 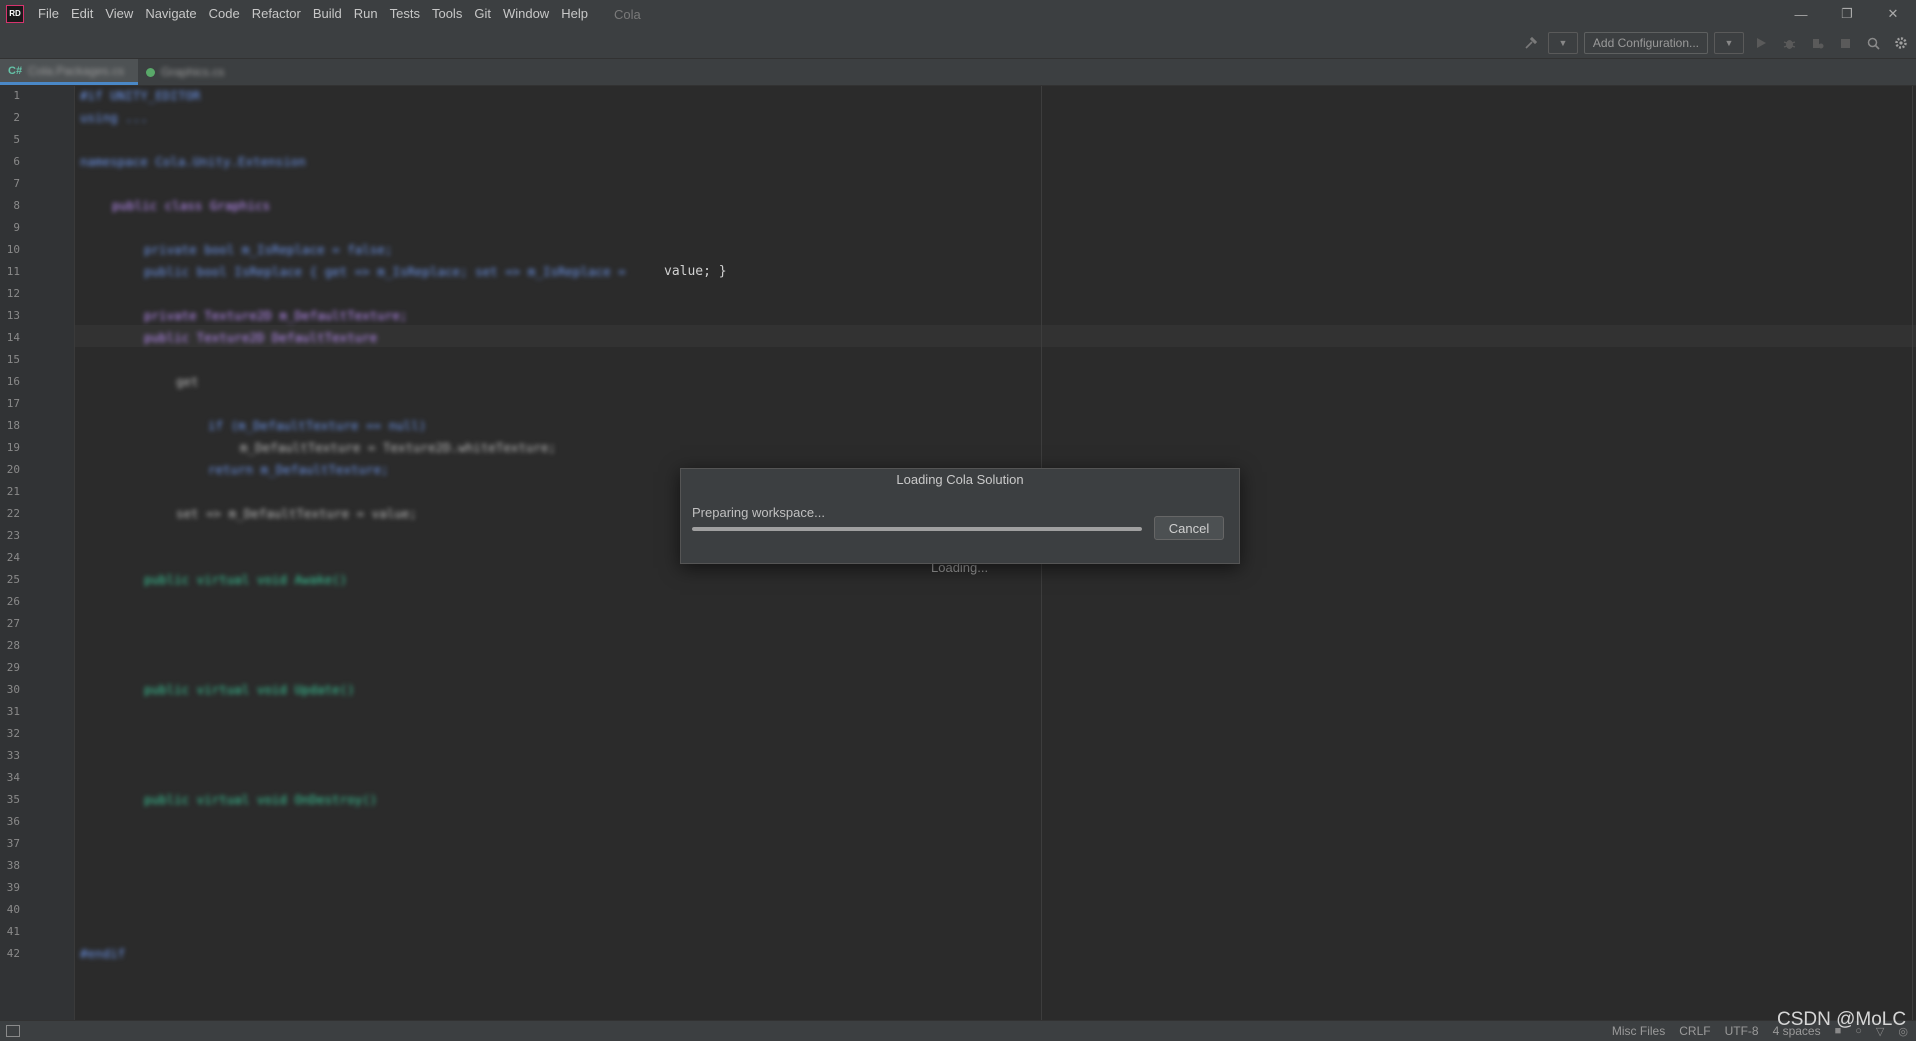 What do you see at coordinates (1531, 43) in the screenshot?
I see `hammer-icon` at bounding box center [1531, 43].